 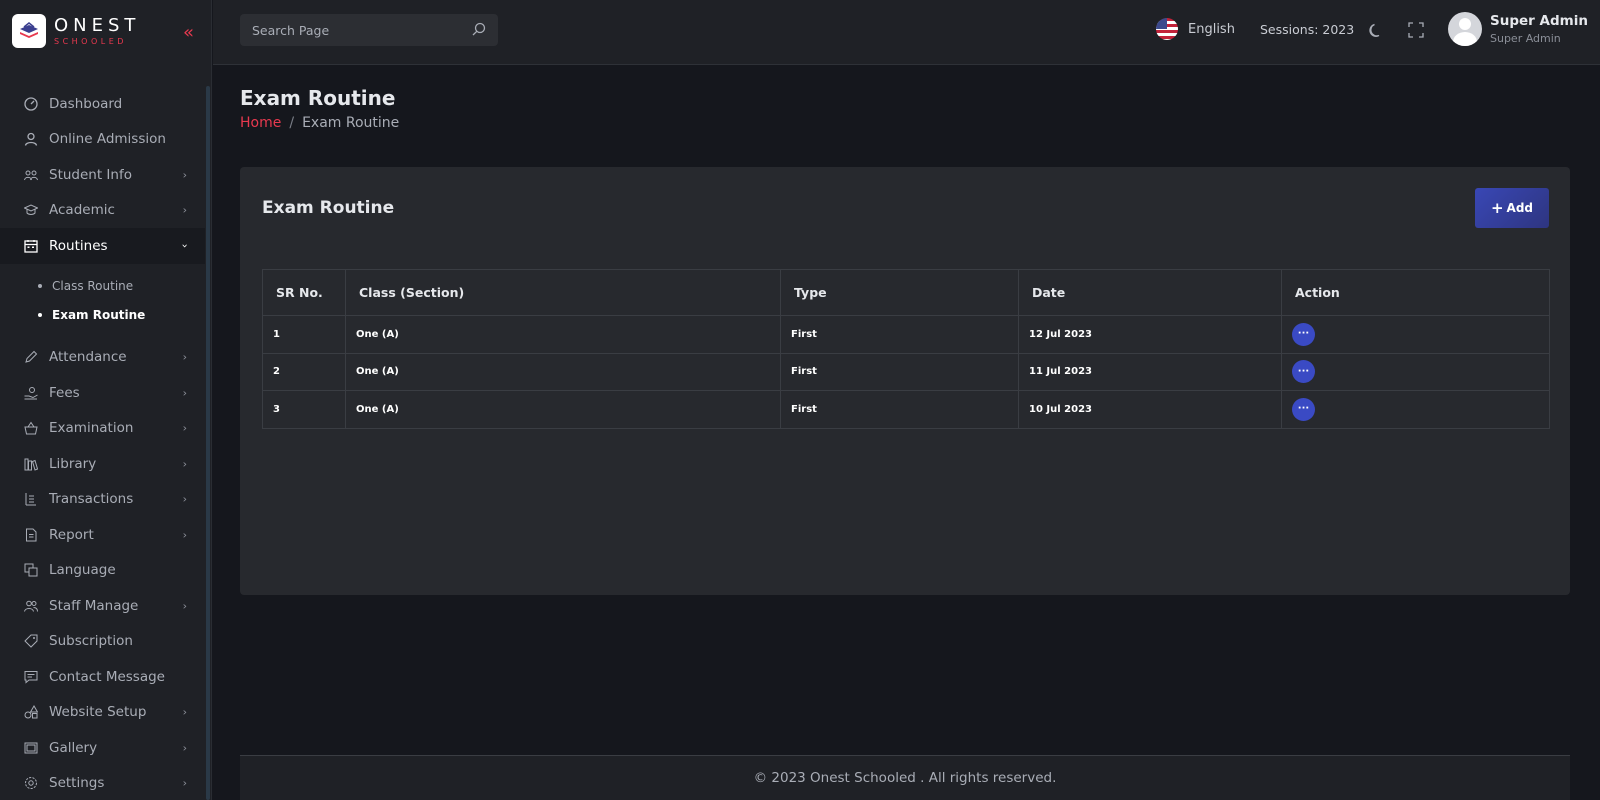 I want to click on sidebar-item-label: Routines, so click(x=78, y=245).